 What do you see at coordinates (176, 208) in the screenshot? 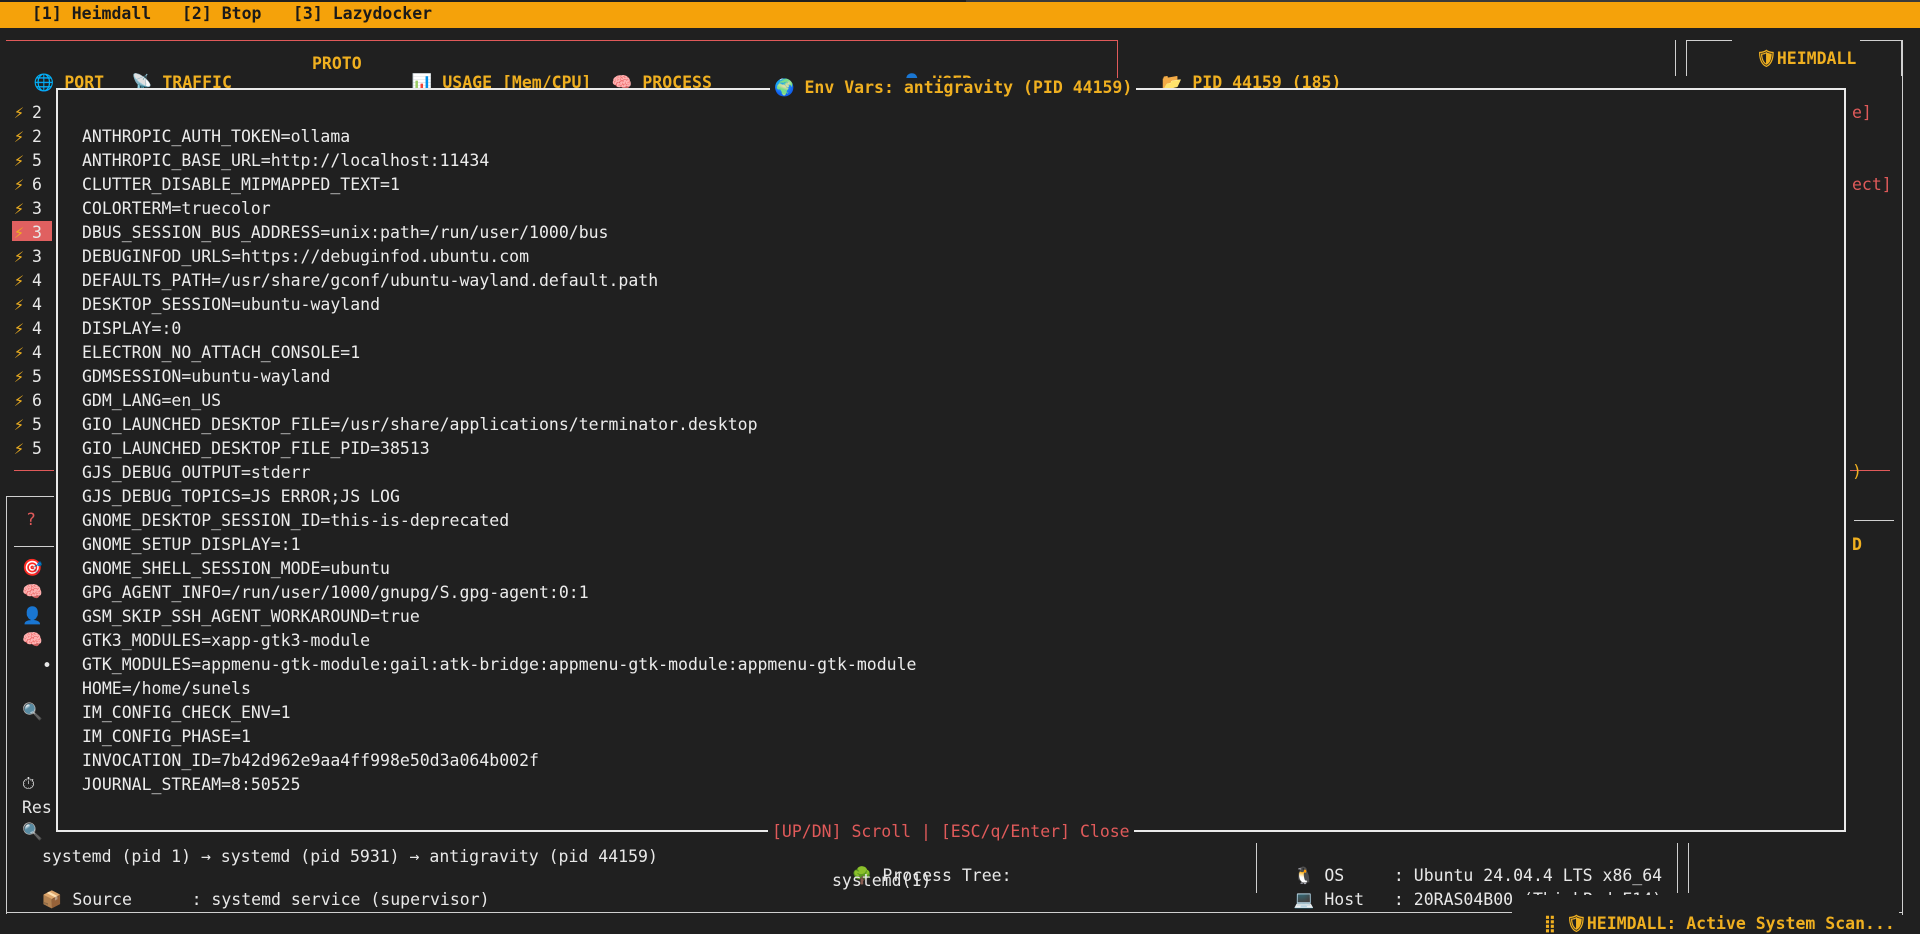
I see `env-var-line: COLORTERM=truecolor` at bounding box center [176, 208].